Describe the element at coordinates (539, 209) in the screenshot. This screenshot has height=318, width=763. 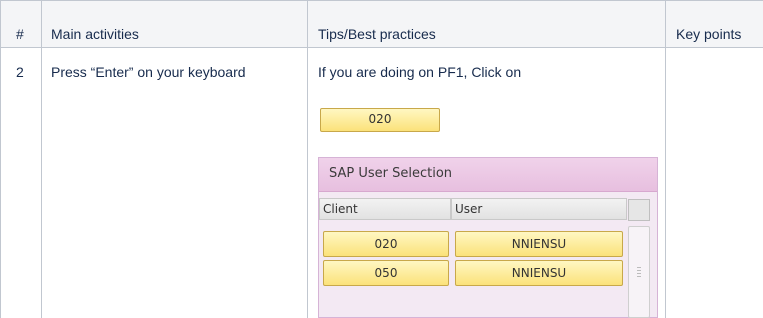
I see `column-header-user: User` at that location.